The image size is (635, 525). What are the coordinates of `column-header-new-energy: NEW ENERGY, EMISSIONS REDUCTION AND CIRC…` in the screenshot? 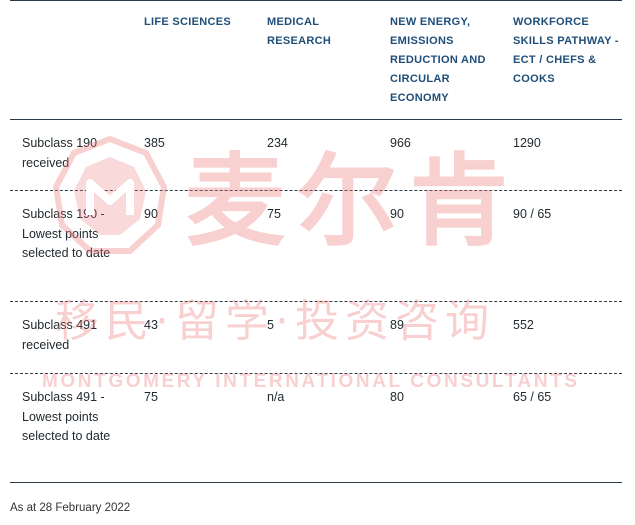 It's located at (438, 60).